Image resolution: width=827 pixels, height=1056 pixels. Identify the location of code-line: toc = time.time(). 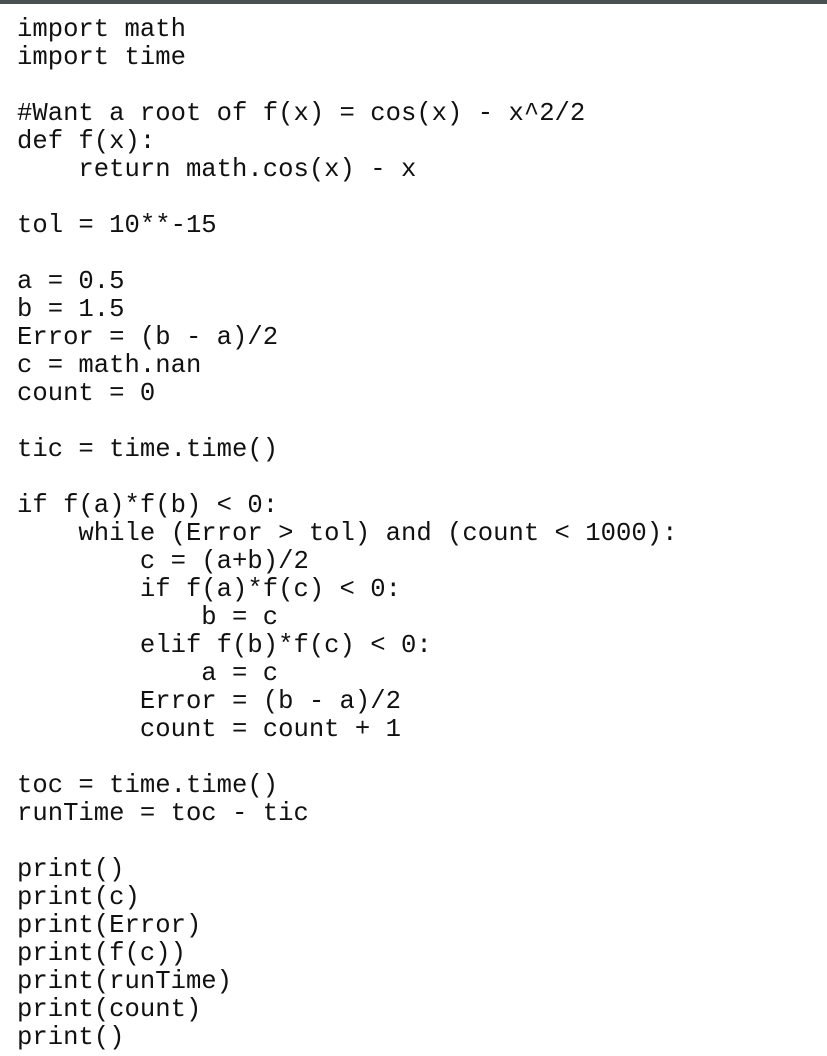
(148, 785).